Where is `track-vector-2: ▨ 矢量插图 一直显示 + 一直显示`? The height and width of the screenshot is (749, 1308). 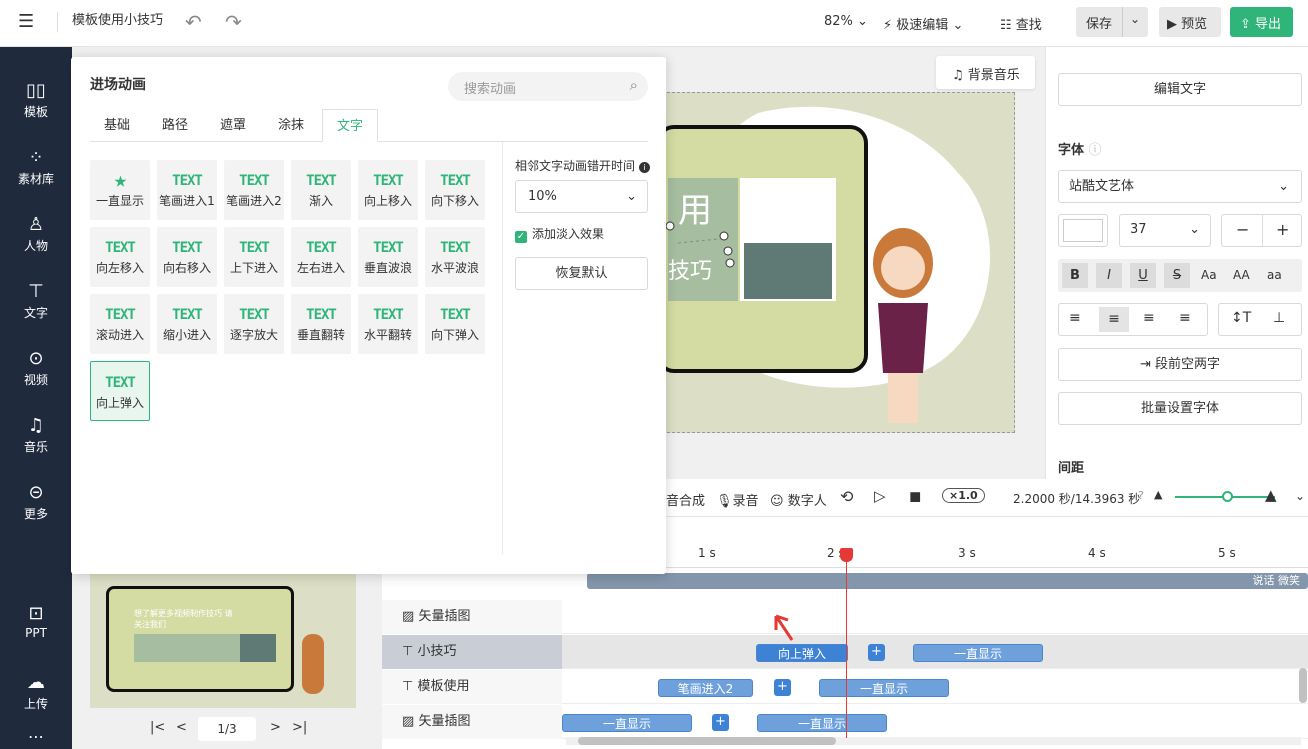 track-vector-2: ▨ 矢量插图 一直显示 + 一直显示 is located at coordinates (845, 722).